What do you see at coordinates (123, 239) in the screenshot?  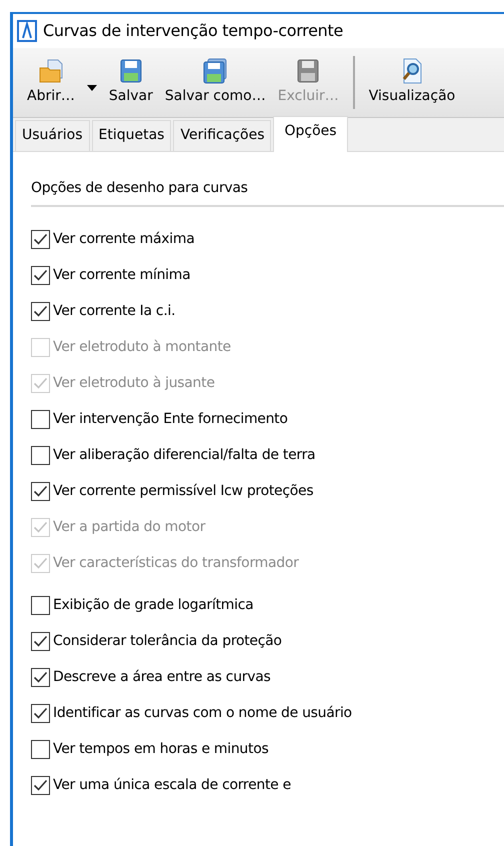 I see `checkbox-label: Ver corrente máxima` at bounding box center [123, 239].